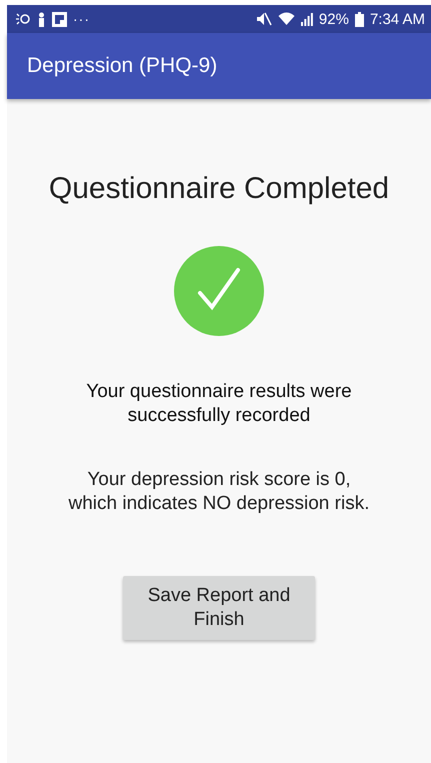 The image size is (431, 763). Describe the element at coordinates (219, 291) in the screenshot. I see `checkmark-icon` at that location.